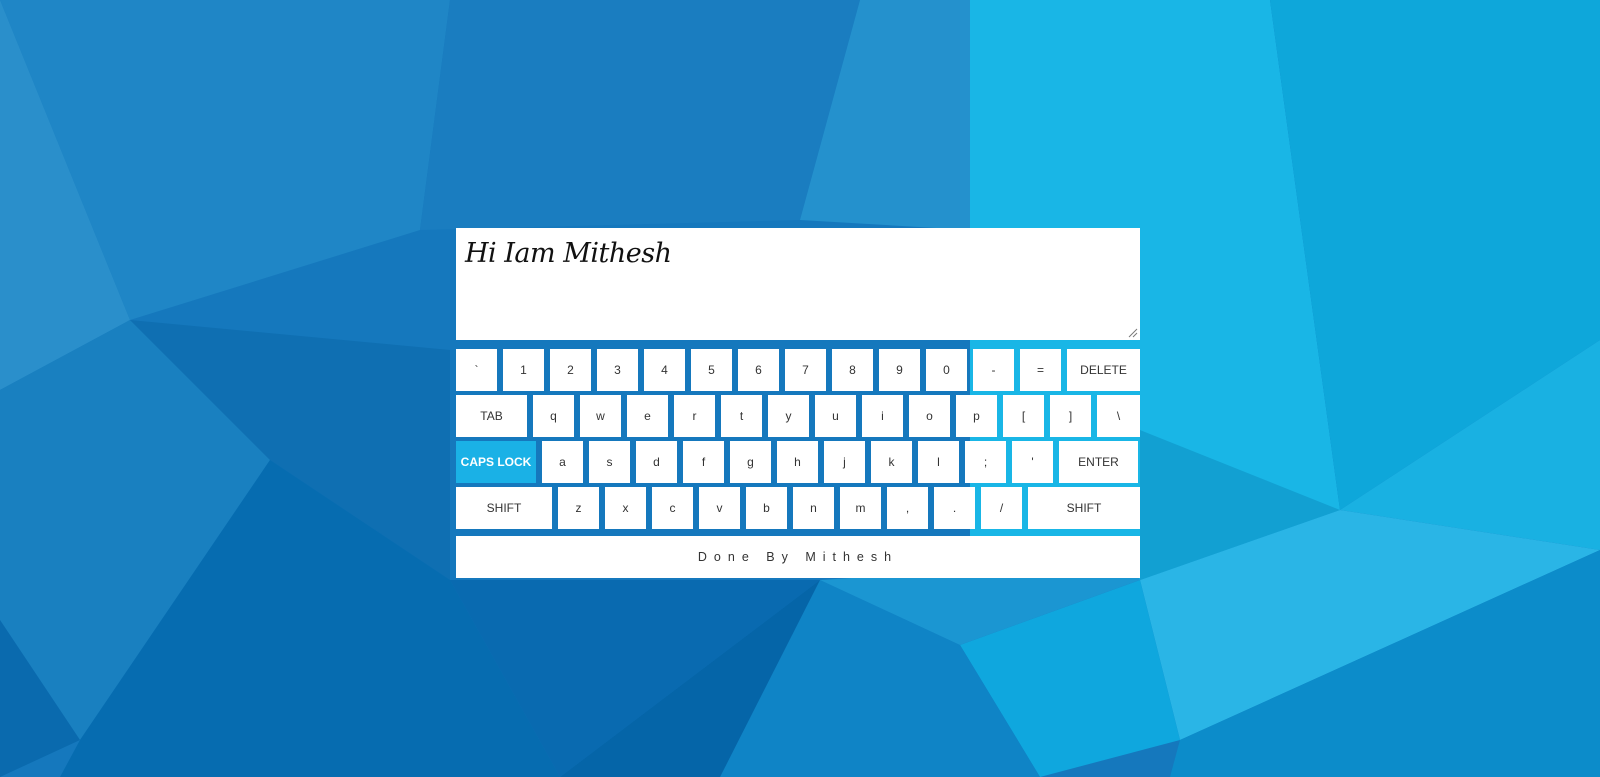 Image resolution: width=1600 pixels, height=777 pixels. What do you see at coordinates (1070, 416) in the screenshot?
I see `key-right-bracket: ]` at bounding box center [1070, 416].